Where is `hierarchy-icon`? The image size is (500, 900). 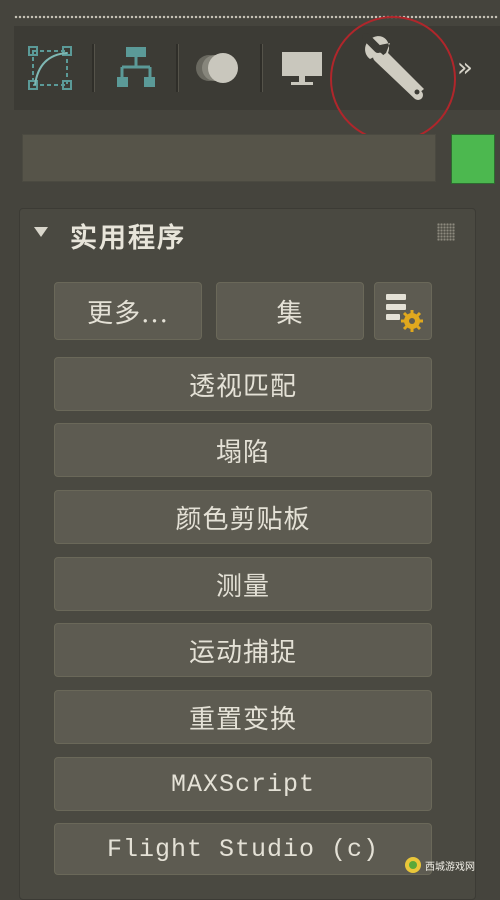 hierarchy-icon is located at coordinates (136, 67).